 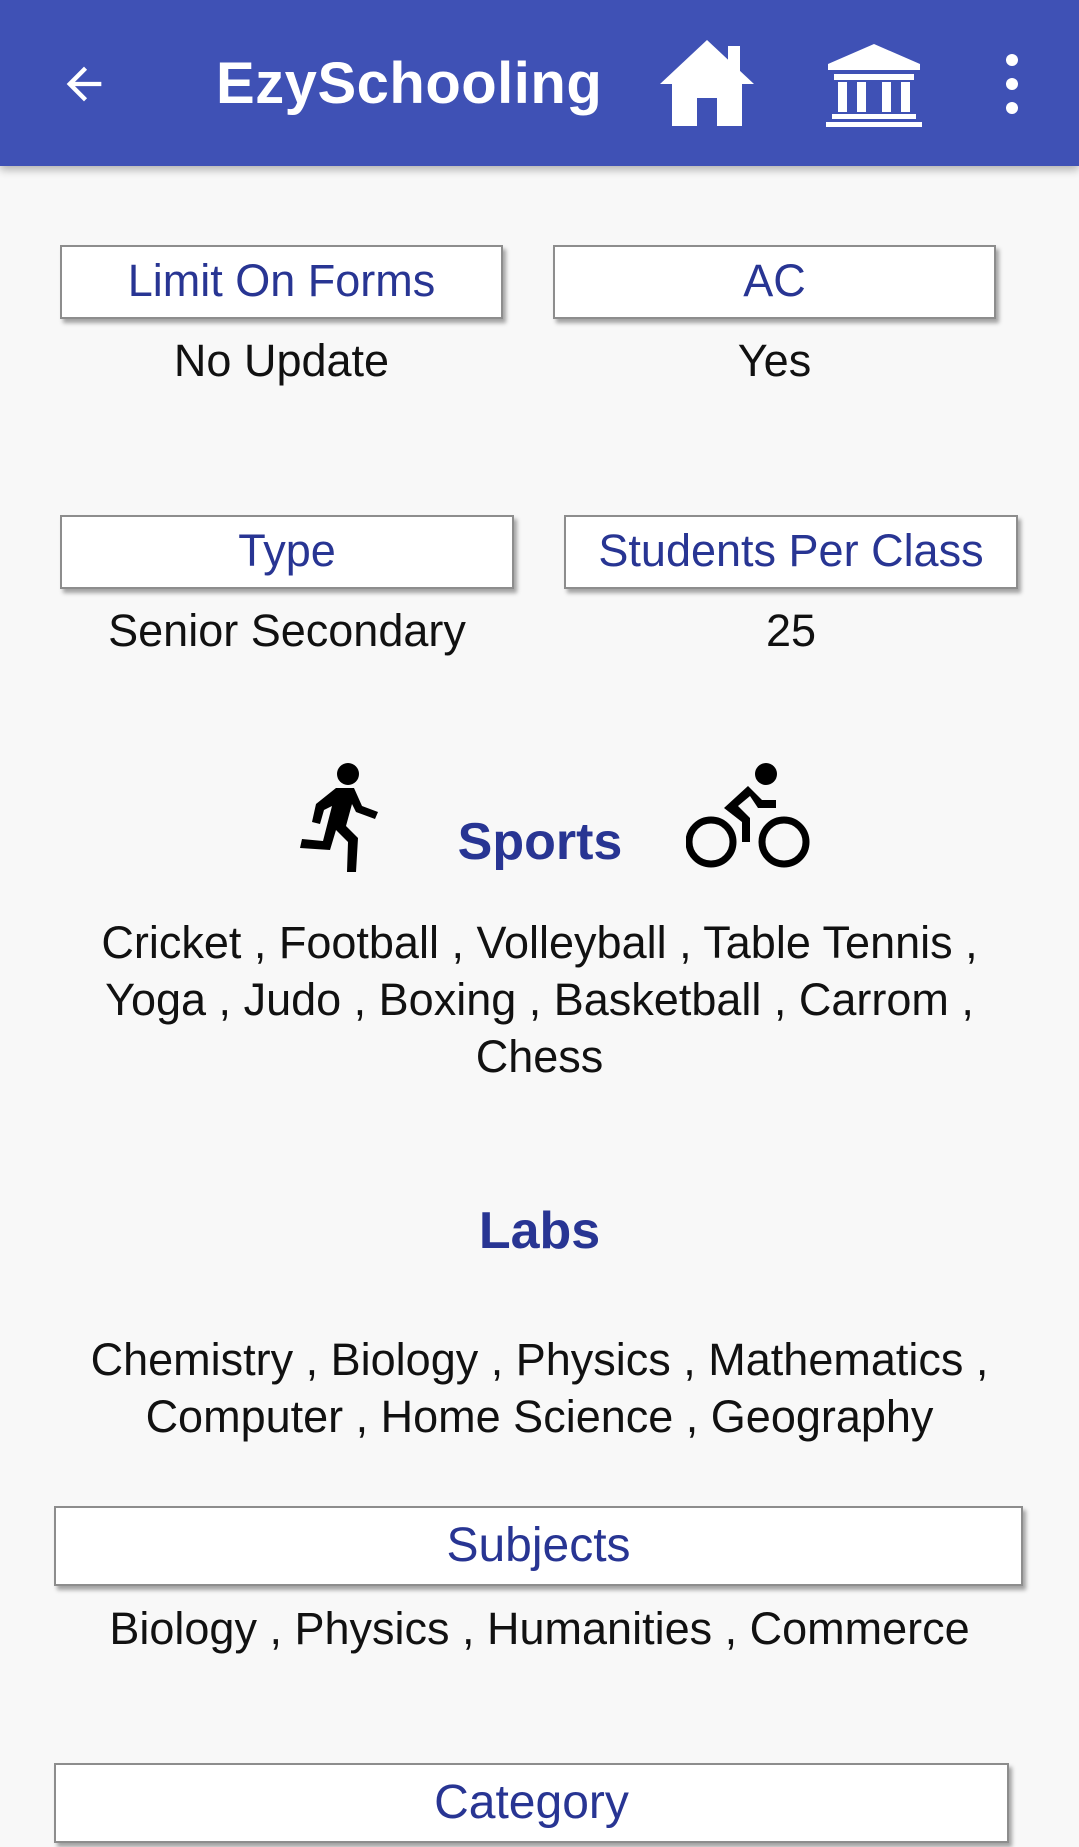 I want to click on students-per-class-value: 25, so click(x=791, y=630).